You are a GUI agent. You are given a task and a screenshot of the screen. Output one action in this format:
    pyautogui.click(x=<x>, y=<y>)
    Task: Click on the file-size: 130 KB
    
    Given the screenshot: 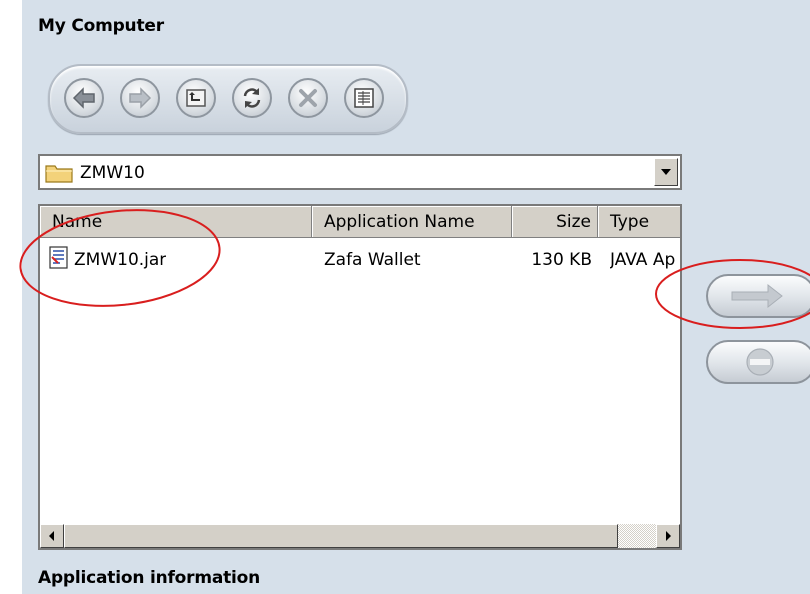 What is the action you would take?
    pyautogui.click(x=561, y=260)
    